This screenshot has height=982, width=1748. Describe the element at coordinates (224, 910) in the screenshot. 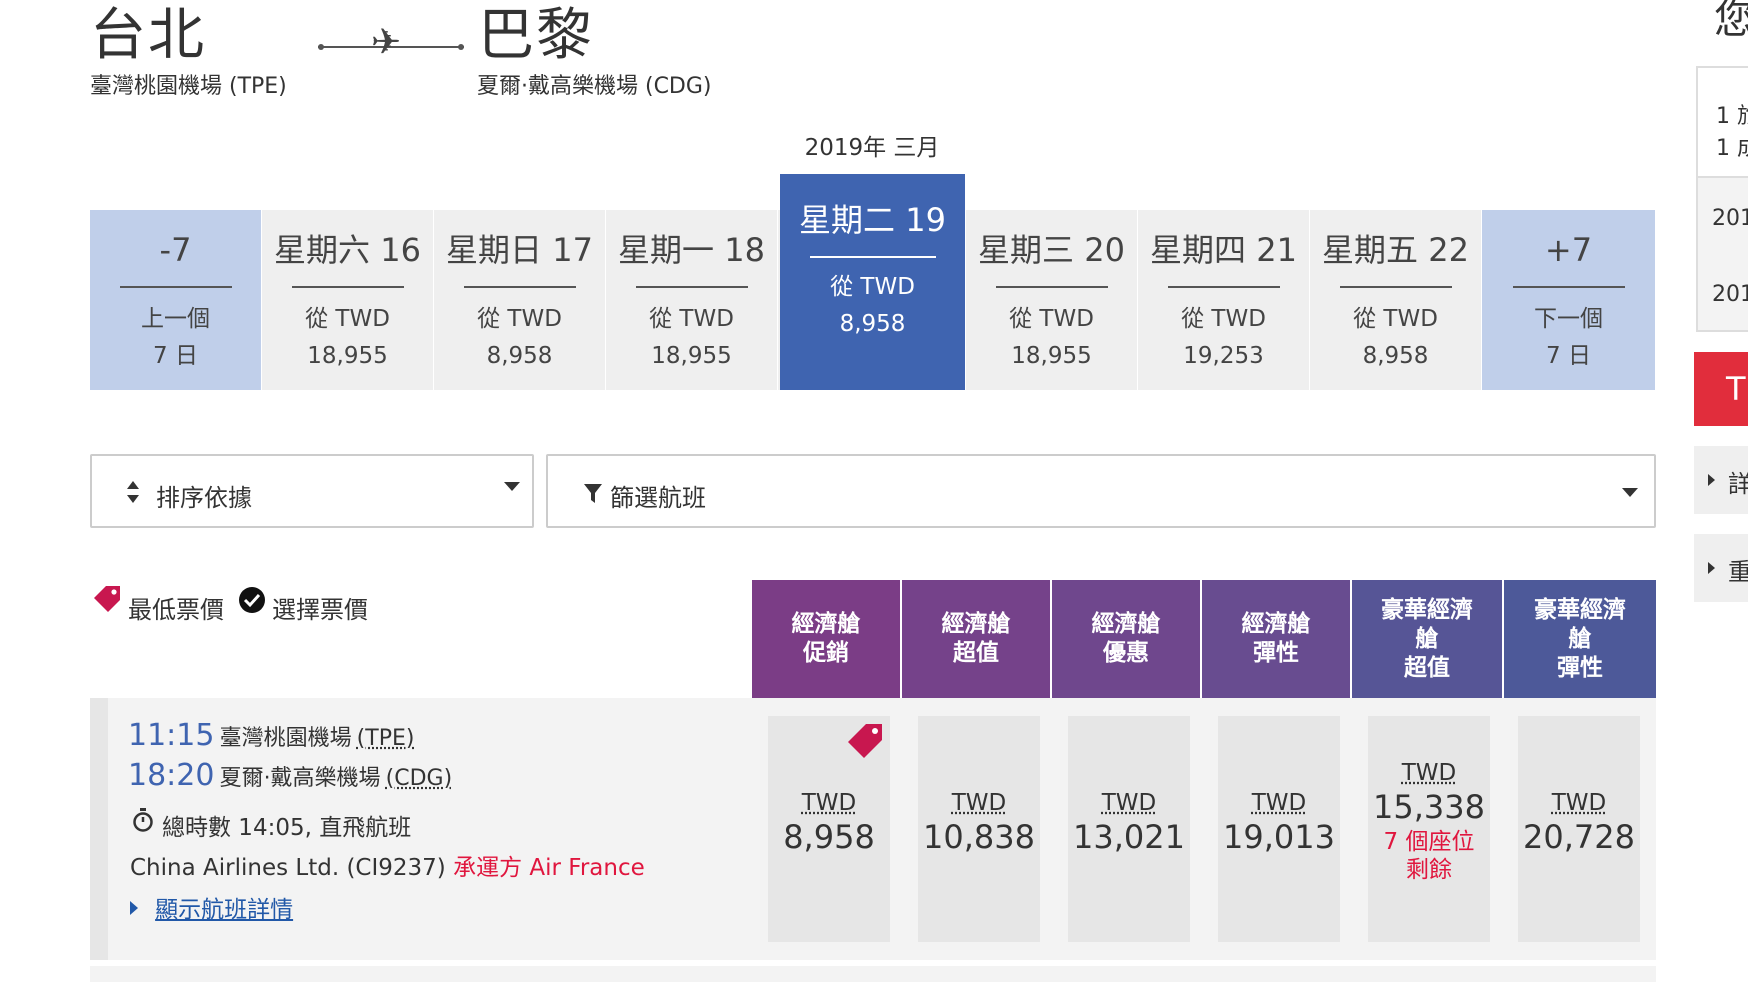

I see `flight-details-link: 顯示航班詳情` at that location.